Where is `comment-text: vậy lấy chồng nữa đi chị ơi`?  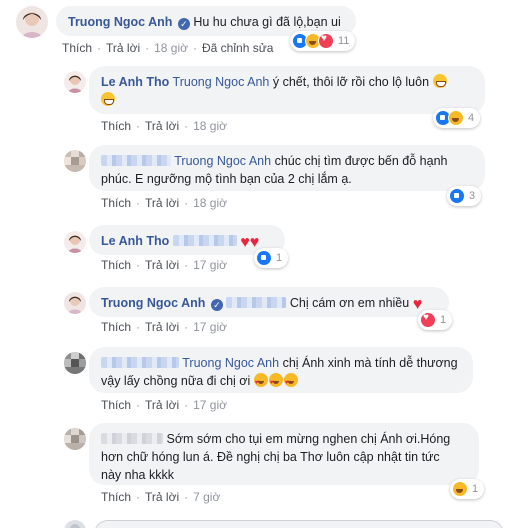
comment-text: vậy lấy chồng nữa đi chị ơi is located at coordinates (176, 381).